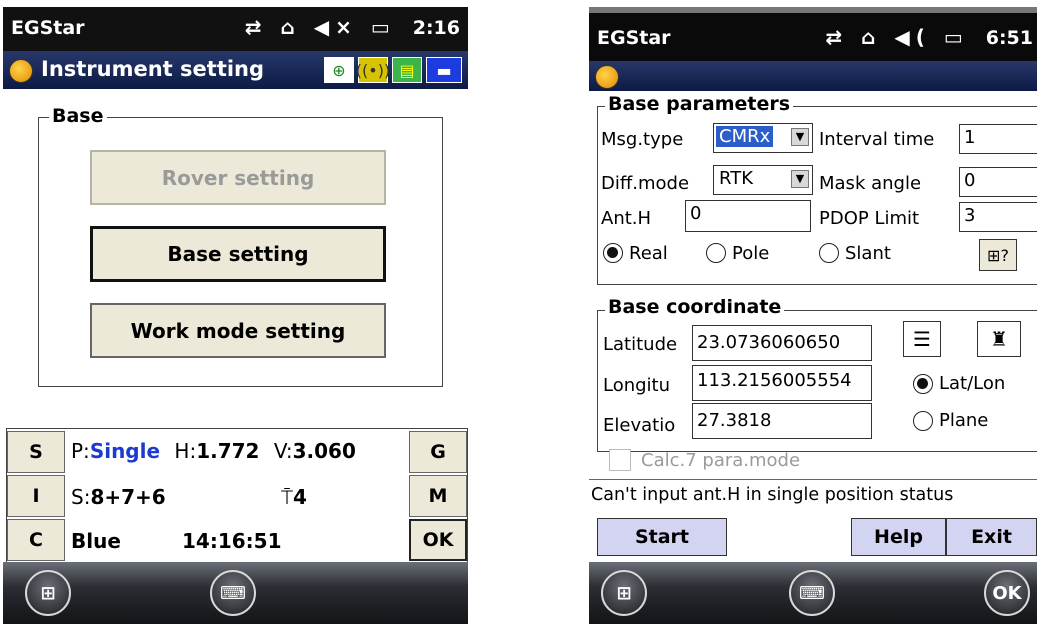 The width and height of the screenshot is (1037, 626). Describe the element at coordinates (972, 383) in the screenshot. I see `lat-lon-label: Lat/Lon` at that location.